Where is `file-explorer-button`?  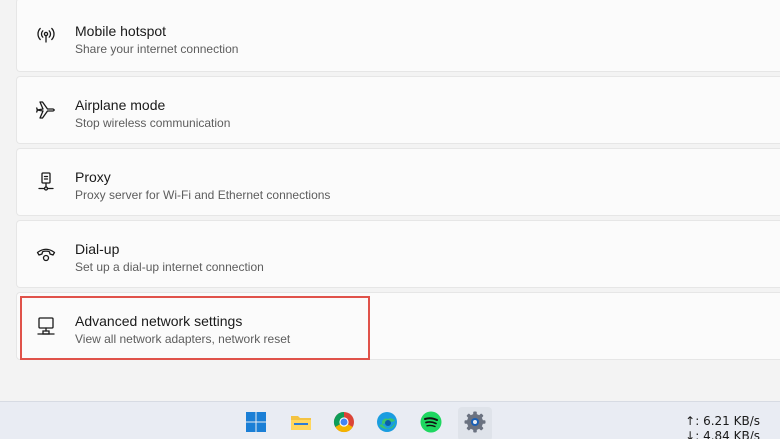
file-explorer-button is located at coordinates (301, 423).